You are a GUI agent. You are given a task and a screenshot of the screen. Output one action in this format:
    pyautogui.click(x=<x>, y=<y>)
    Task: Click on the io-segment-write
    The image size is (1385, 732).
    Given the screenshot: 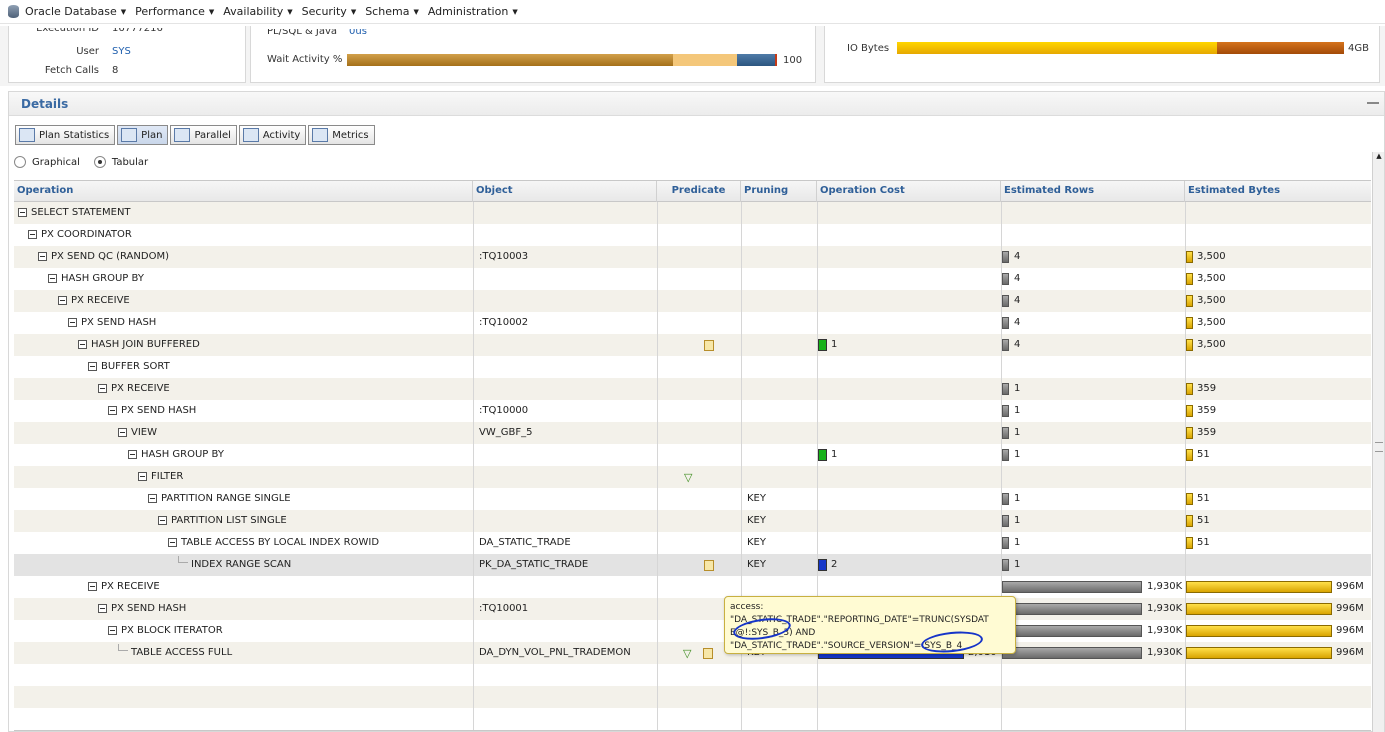 What is the action you would take?
    pyautogui.click(x=1280, y=48)
    